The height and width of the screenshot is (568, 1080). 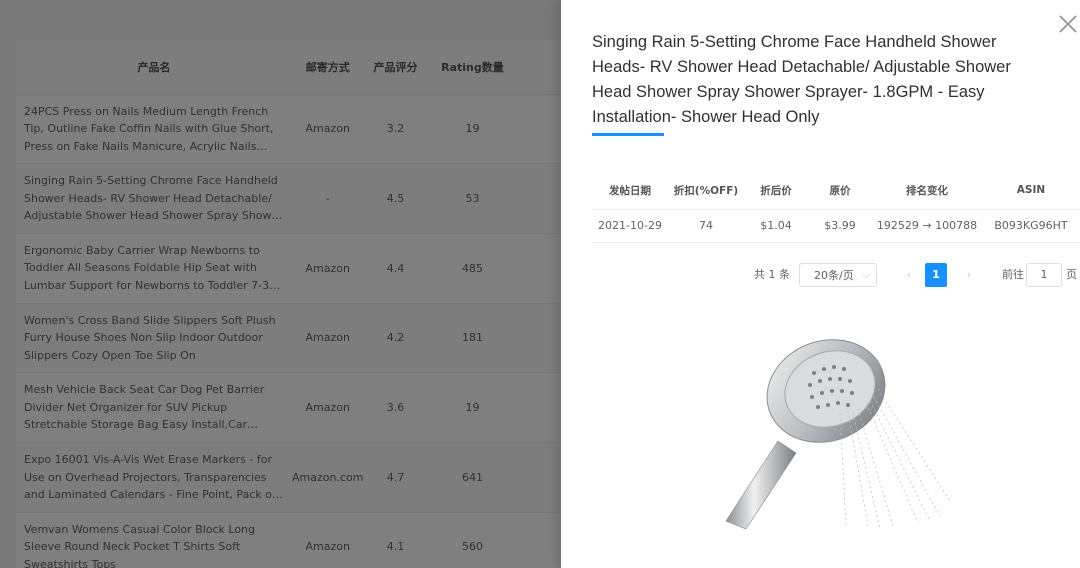 What do you see at coordinates (628, 134) in the screenshot?
I see `title-underline` at bounding box center [628, 134].